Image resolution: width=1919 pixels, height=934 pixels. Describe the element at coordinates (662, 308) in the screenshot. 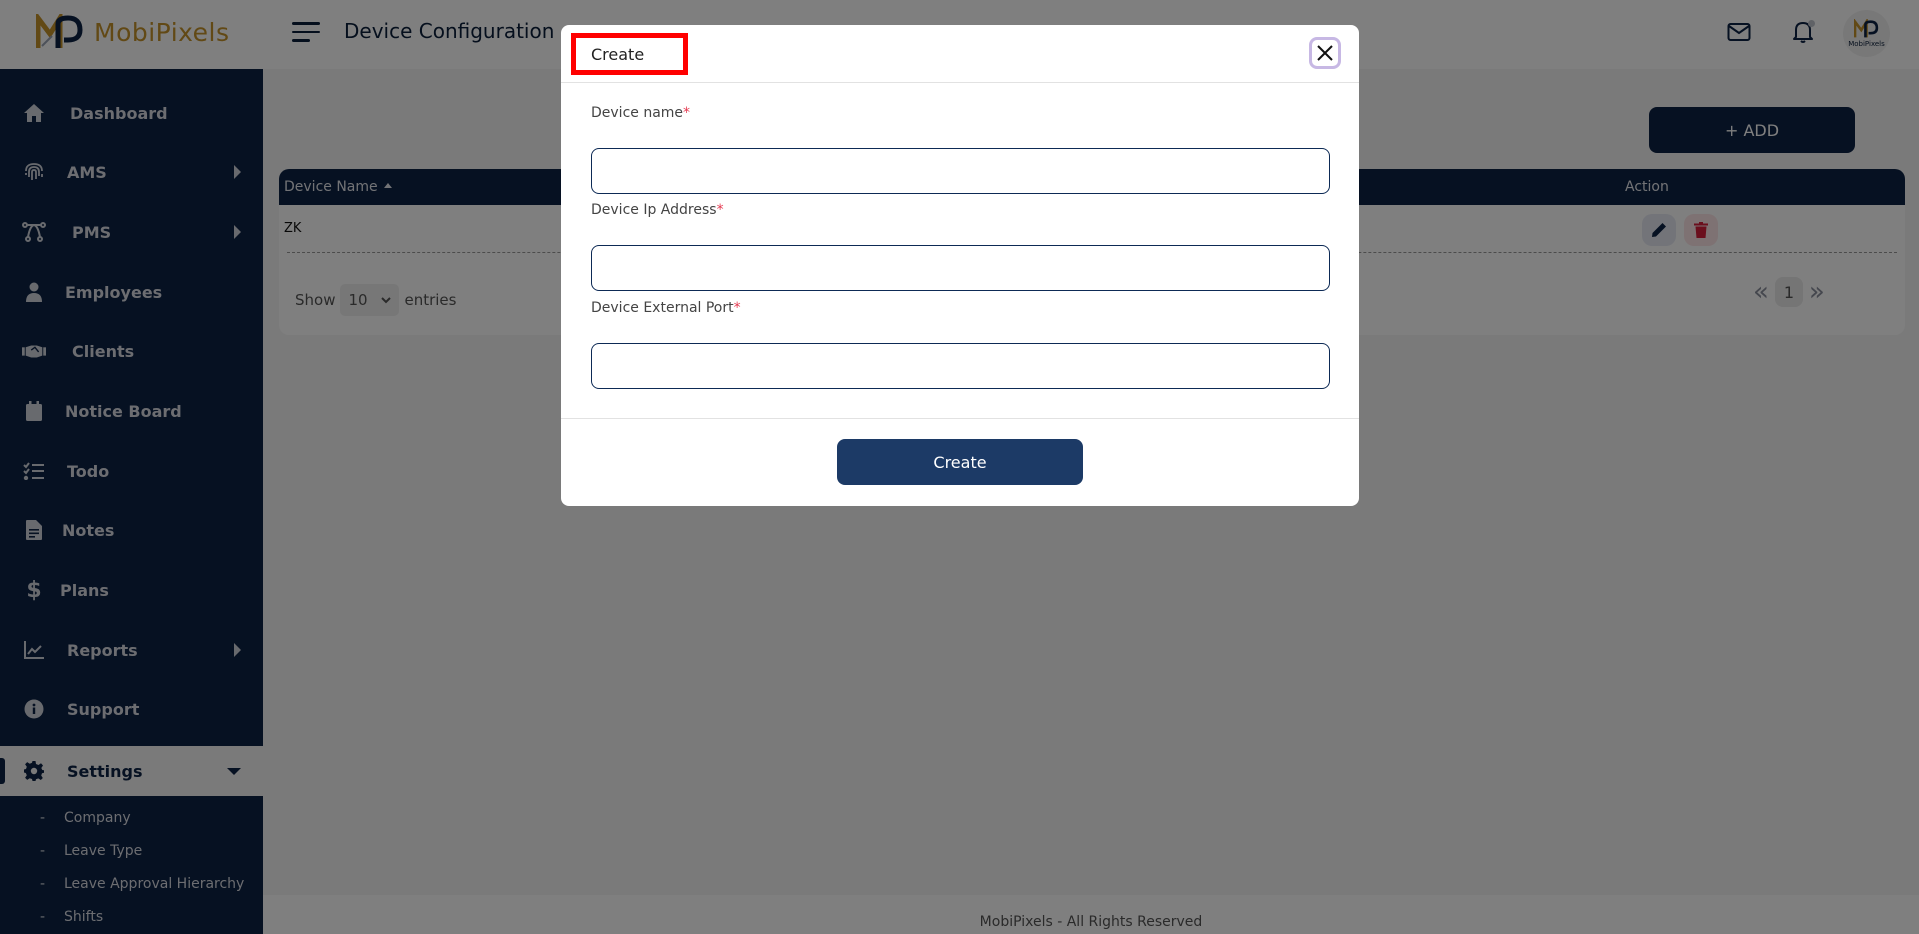

I see `label-text: Device External Port` at that location.